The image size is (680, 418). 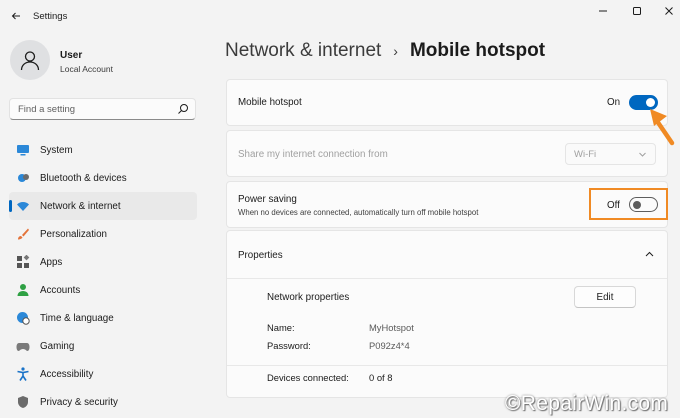 What do you see at coordinates (23, 206) in the screenshot?
I see `wifi-icon` at bounding box center [23, 206].